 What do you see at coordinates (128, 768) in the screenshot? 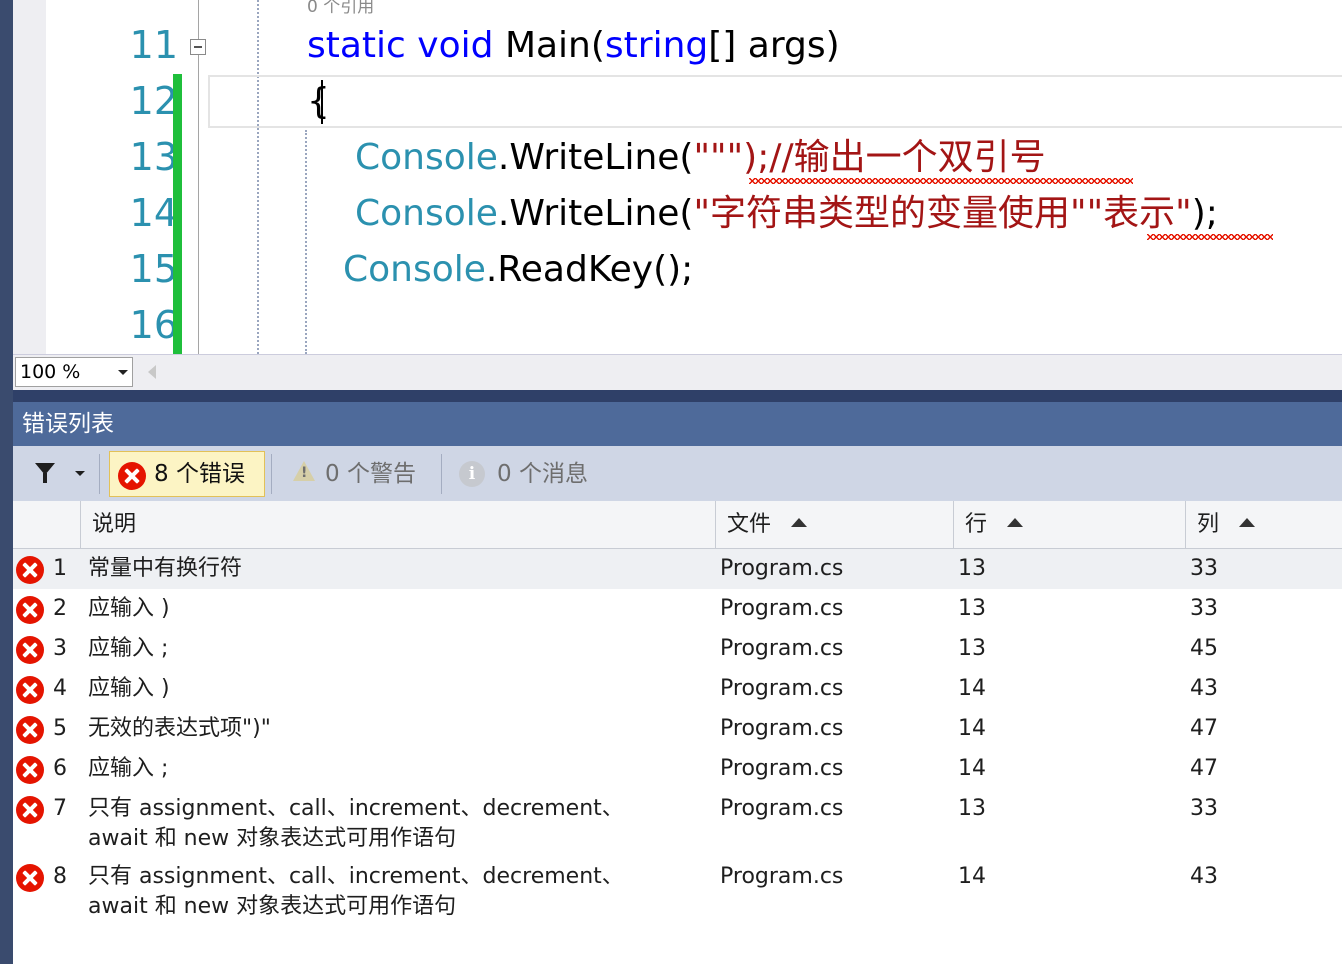
I see `row-description: 应输入 ;` at bounding box center [128, 768].